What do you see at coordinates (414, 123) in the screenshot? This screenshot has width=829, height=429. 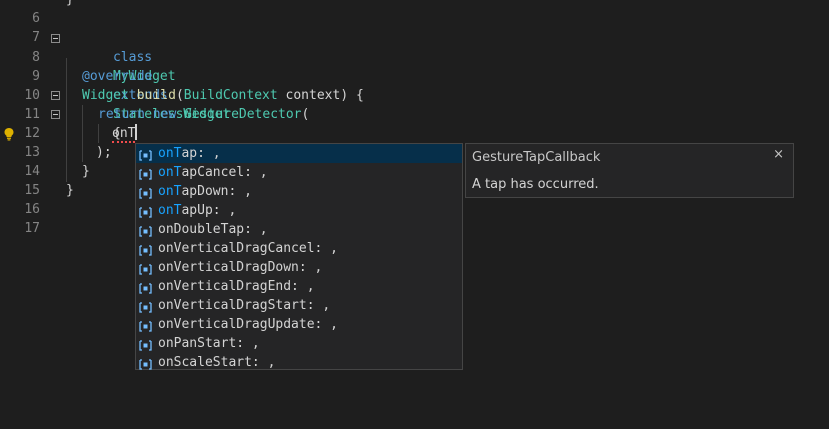 I see `code-line: 12 return new GestureDetector(` at bounding box center [414, 123].